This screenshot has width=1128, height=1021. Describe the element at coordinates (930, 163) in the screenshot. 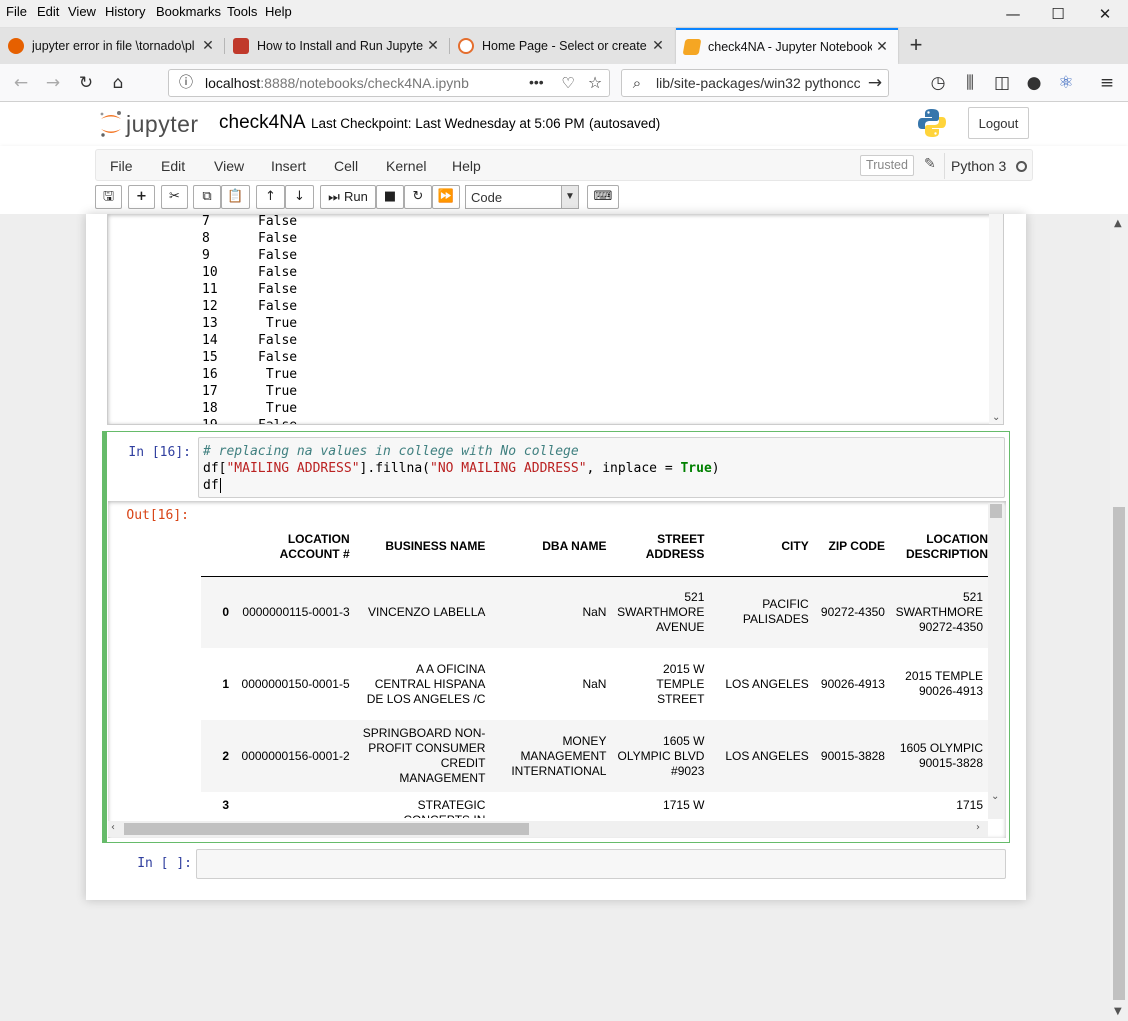

I see `edit-pencil-icon: ✎` at that location.